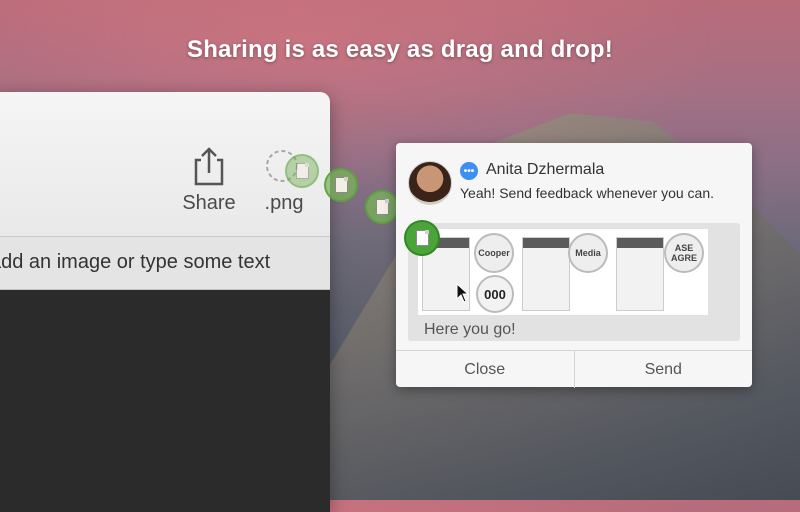 This screenshot has height=512, width=800. I want to click on avatar, so click(430, 183).